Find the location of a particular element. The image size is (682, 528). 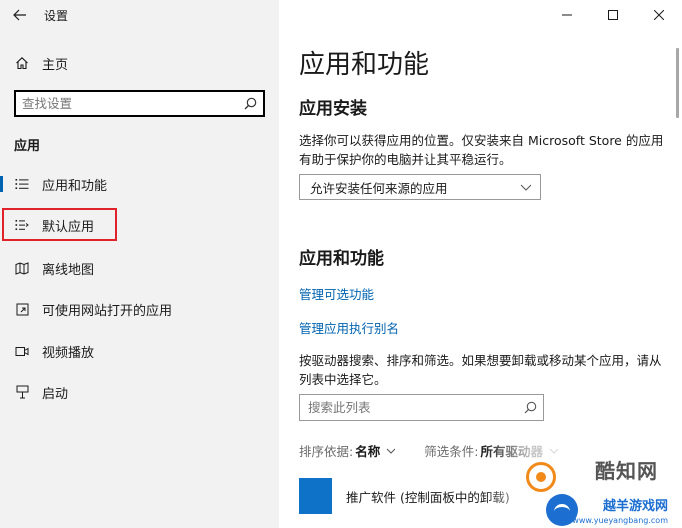

home-icon is located at coordinates (22, 63).